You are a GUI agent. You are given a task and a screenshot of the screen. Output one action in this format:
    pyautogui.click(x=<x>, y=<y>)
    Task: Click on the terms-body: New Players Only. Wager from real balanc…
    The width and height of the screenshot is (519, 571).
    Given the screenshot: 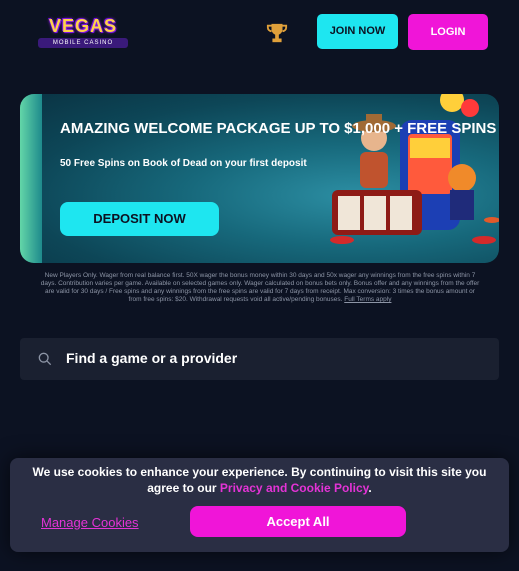 What is the action you would take?
    pyautogui.click(x=260, y=287)
    